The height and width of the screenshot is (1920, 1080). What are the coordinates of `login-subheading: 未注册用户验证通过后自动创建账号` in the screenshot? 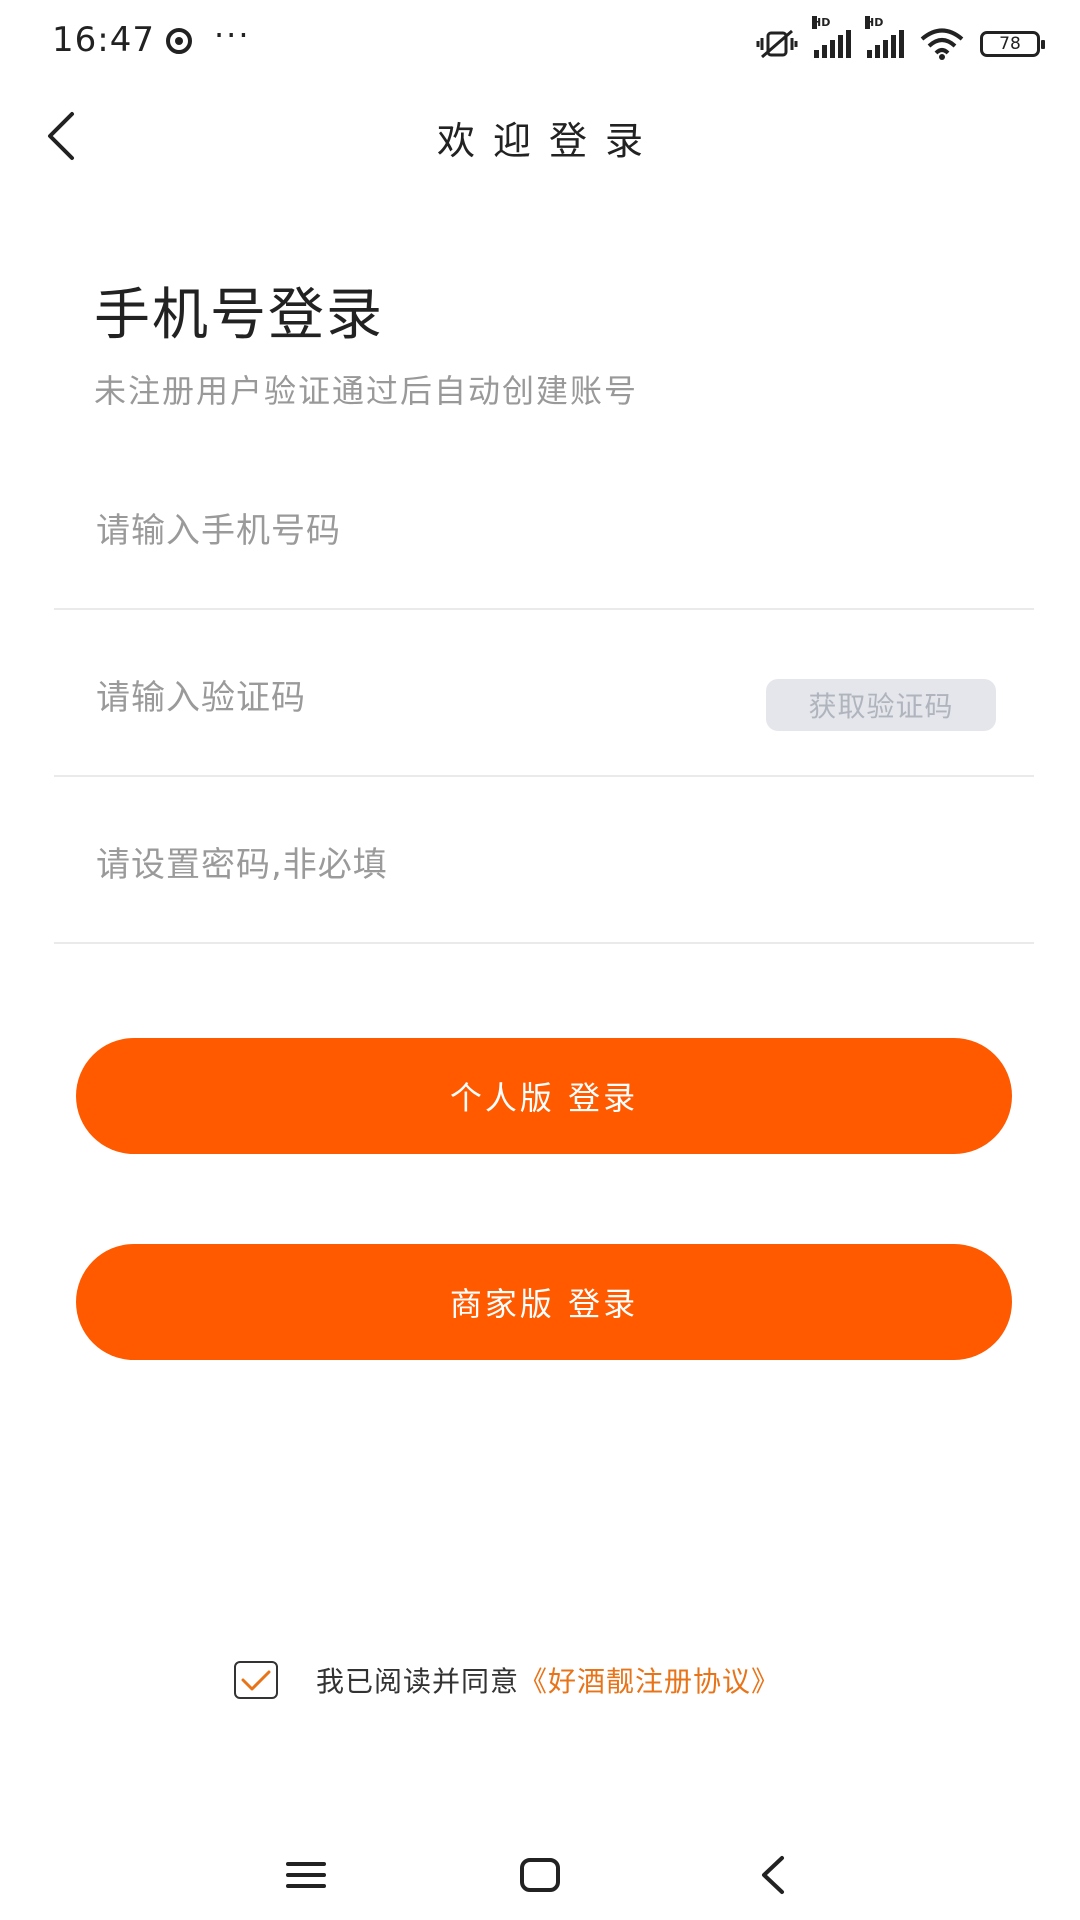 It's located at (366, 391).